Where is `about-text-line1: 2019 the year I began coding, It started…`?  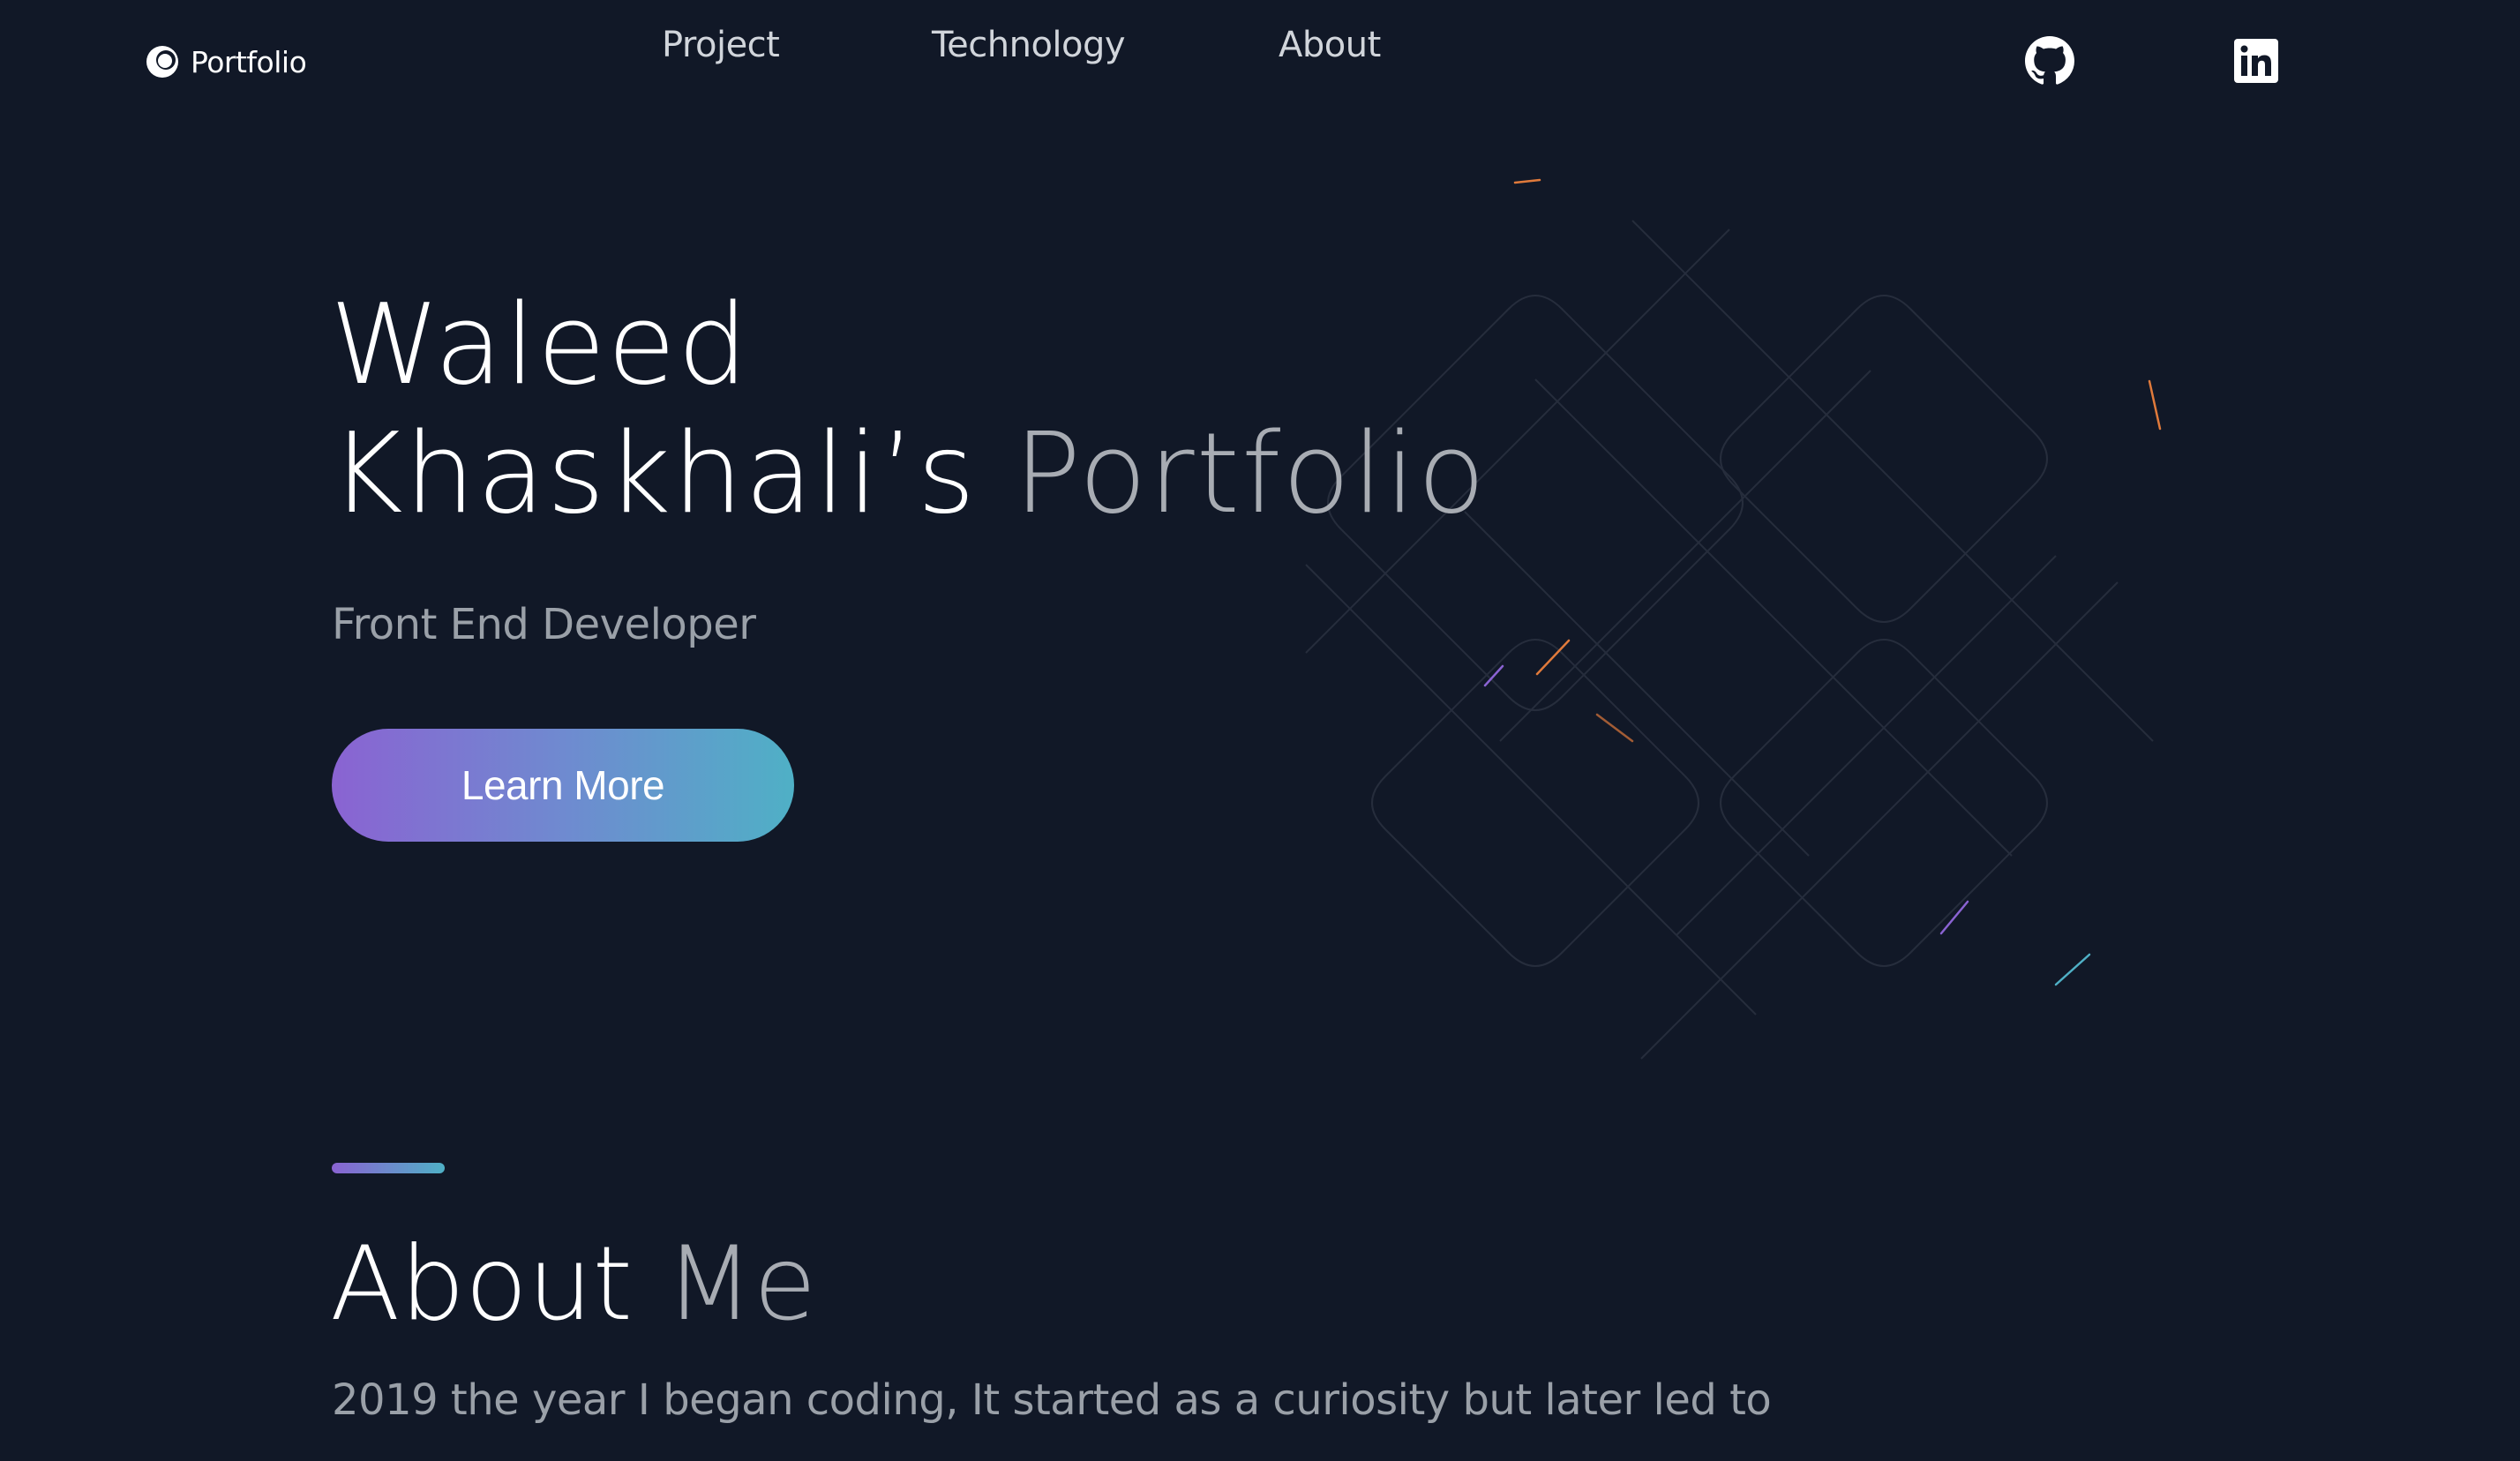 about-text-line1: 2019 the year I began coding, It started… is located at coordinates (1052, 1400).